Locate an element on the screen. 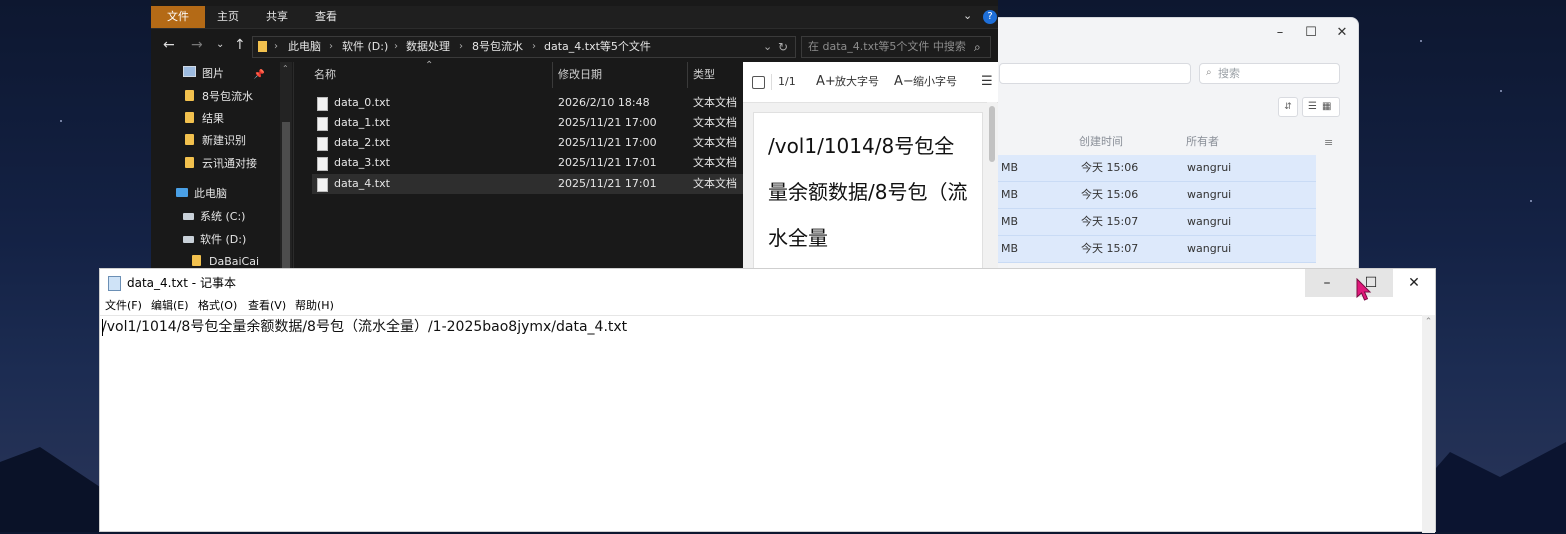 The width and height of the screenshot is (1566, 534). tab-home: 主页 is located at coordinates (228, 17).